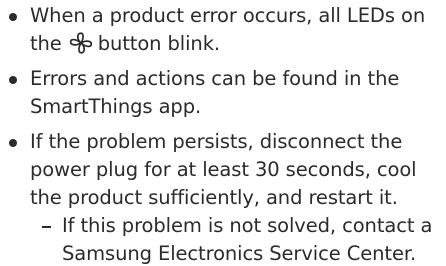 This screenshot has height=266, width=446. What do you see at coordinates (215, 78) in the screenshot?
I see `list-item-text: Errors and actions can be found in the` at bounding box center [215, 78].